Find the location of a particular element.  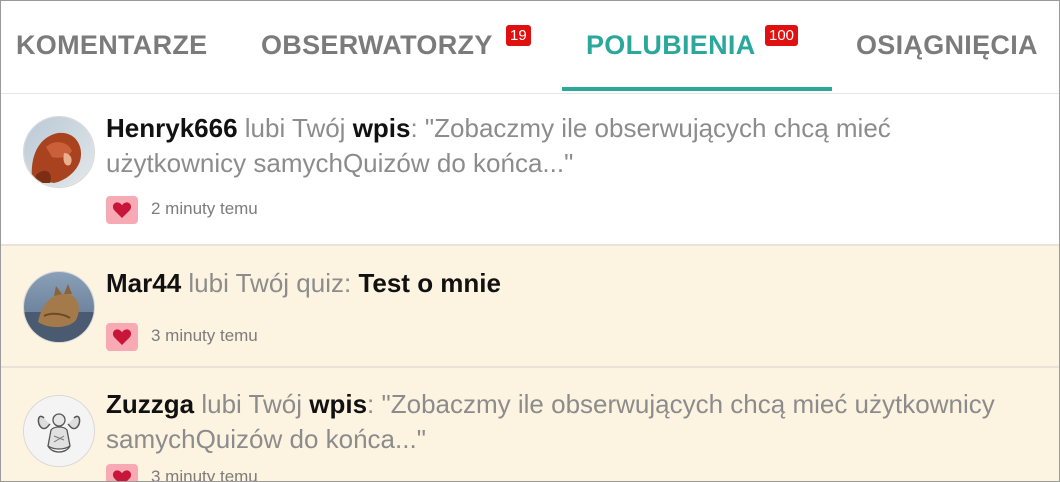

username-link: Henryk666 is located at coordinates (172, 128).